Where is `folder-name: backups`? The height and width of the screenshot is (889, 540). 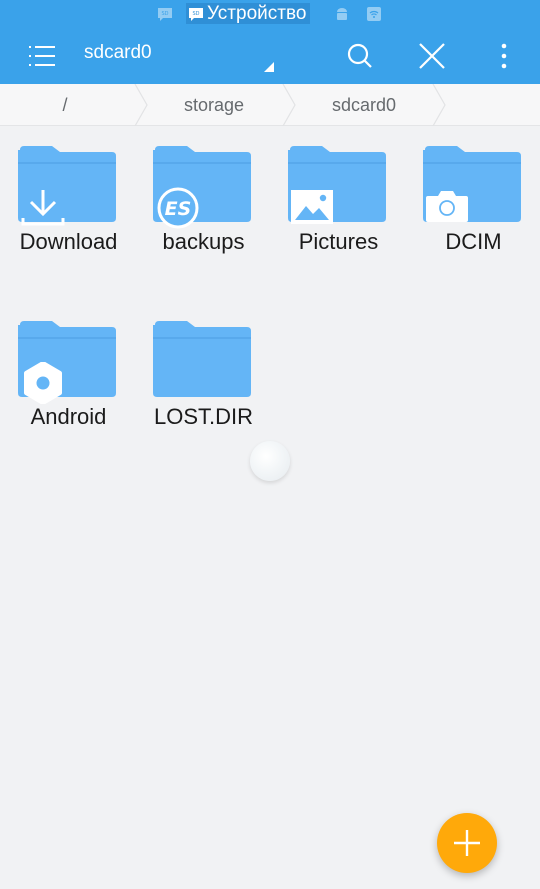 folder-name: backups is located at coordinates (203, 241).